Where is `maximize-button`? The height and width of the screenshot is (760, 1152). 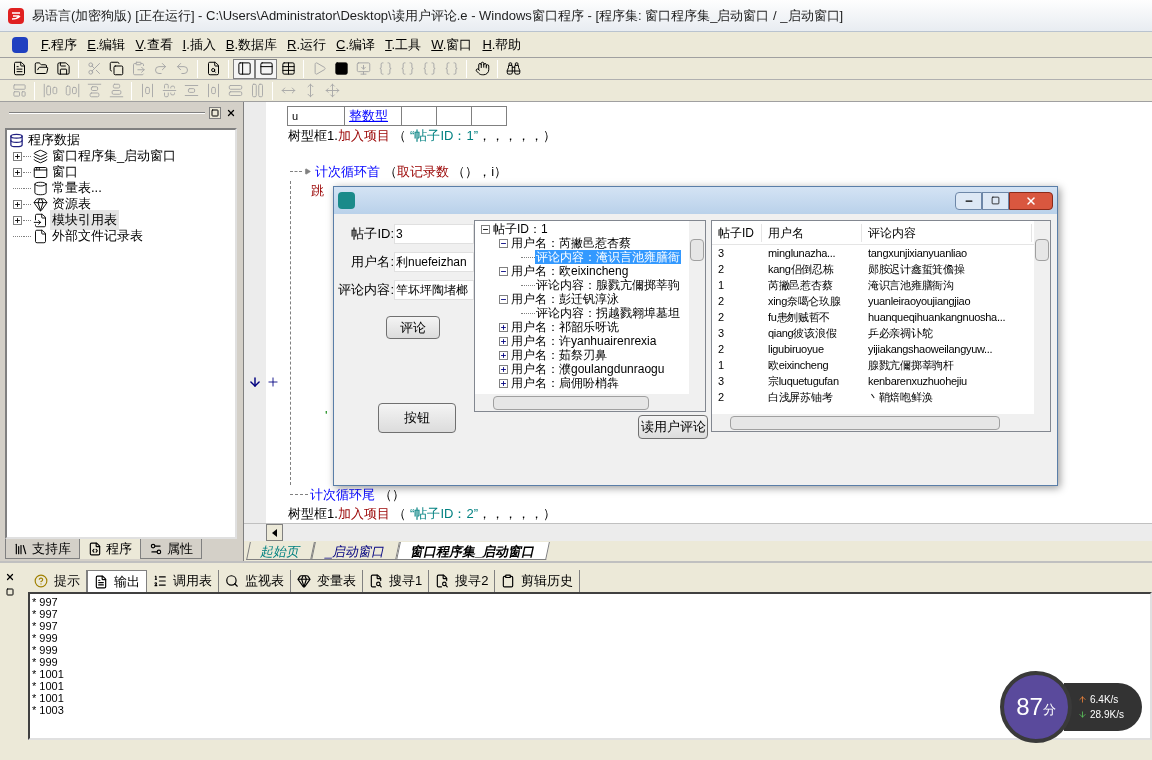 maximize-button is located at coordinates (995, 200).